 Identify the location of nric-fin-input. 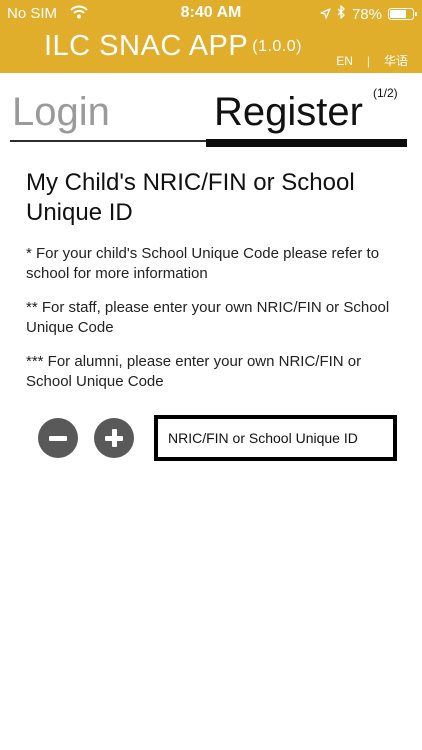
(275, 438).